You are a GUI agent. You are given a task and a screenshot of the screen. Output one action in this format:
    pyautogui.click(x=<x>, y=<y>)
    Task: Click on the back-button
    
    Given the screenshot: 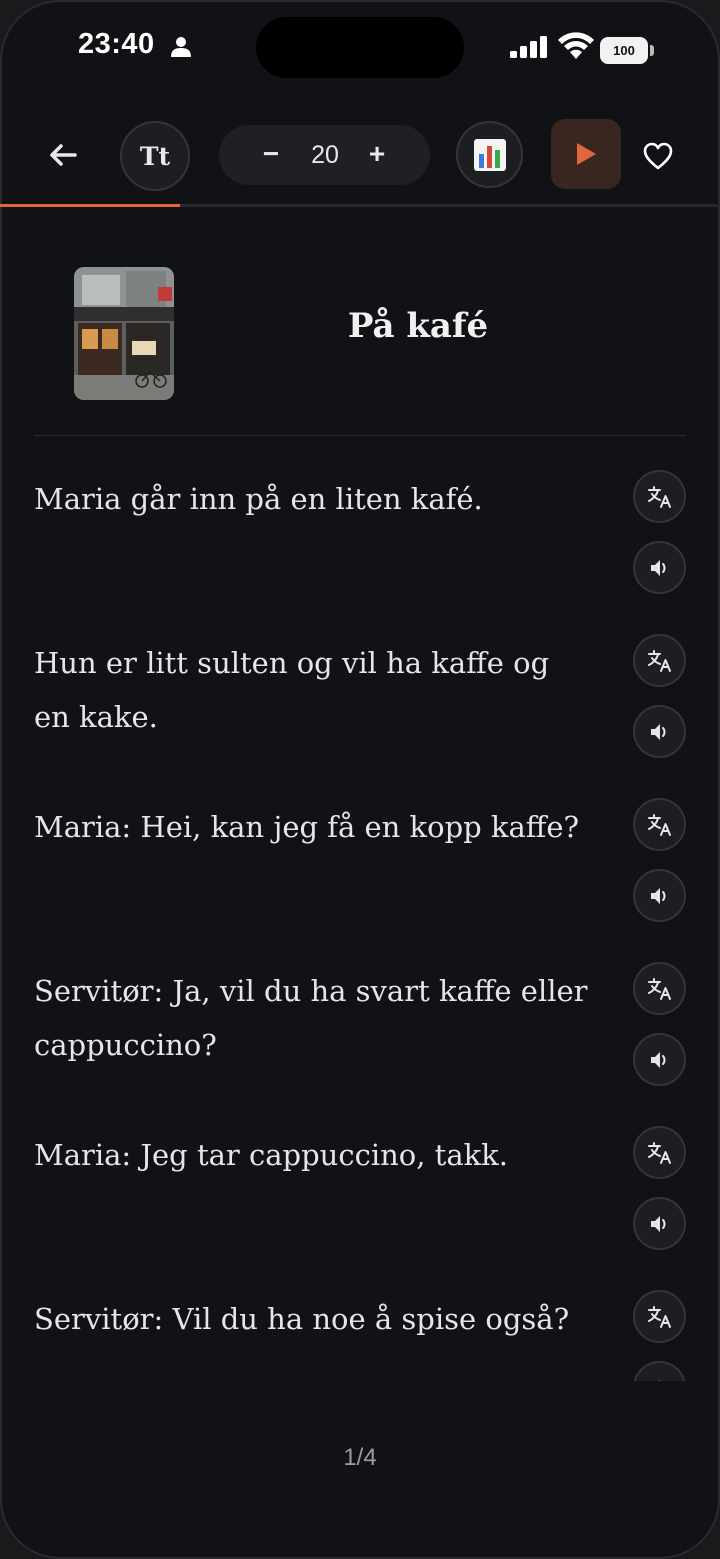 What is the action you would take?
    pyautogui.click(x=63, y=155)
    